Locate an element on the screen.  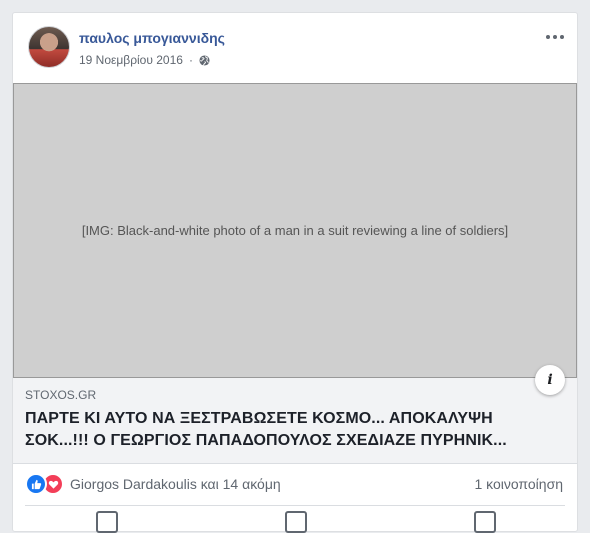
like-icon is located at coordinates (36, 484).